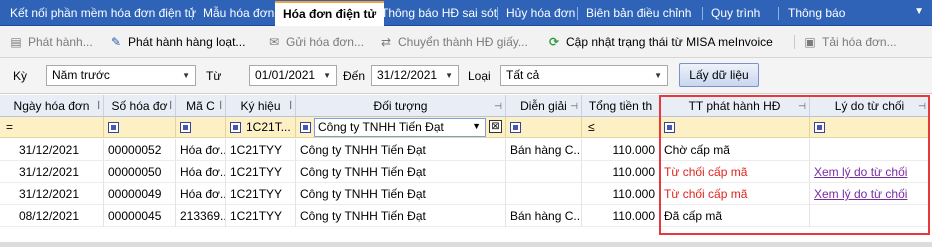 This screenshot has width=932, height=247. I want to click on period-select: Năm trước ▼, so click(121, 75).